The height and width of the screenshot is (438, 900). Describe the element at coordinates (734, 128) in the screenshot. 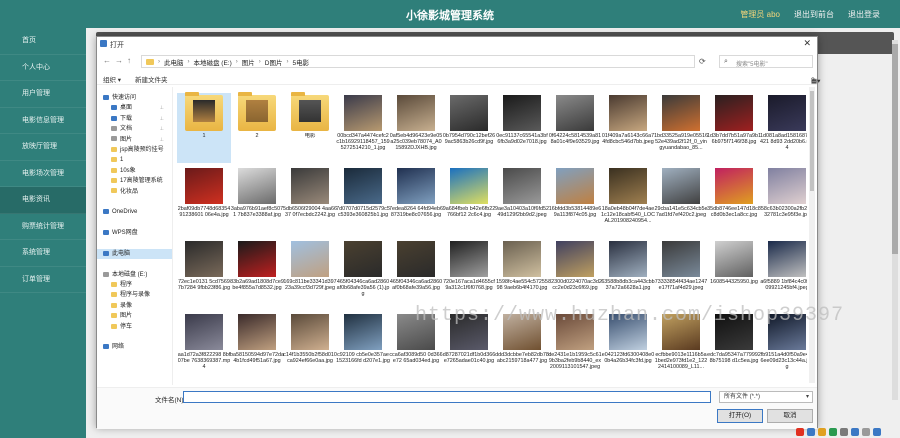

I see `file-tile: 1d3b7dd7b51a97a9b16b975f7146f38.jpg` at that location.